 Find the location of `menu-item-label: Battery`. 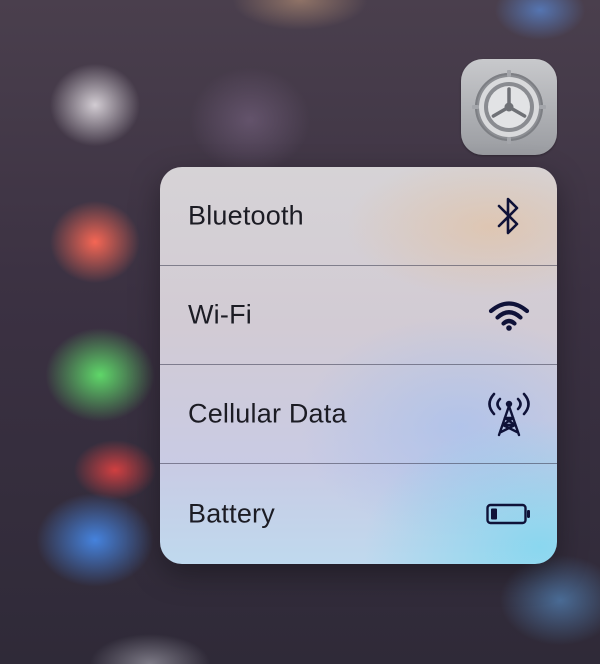

menu-item-label: Battery is located at coordinates (231, 513).